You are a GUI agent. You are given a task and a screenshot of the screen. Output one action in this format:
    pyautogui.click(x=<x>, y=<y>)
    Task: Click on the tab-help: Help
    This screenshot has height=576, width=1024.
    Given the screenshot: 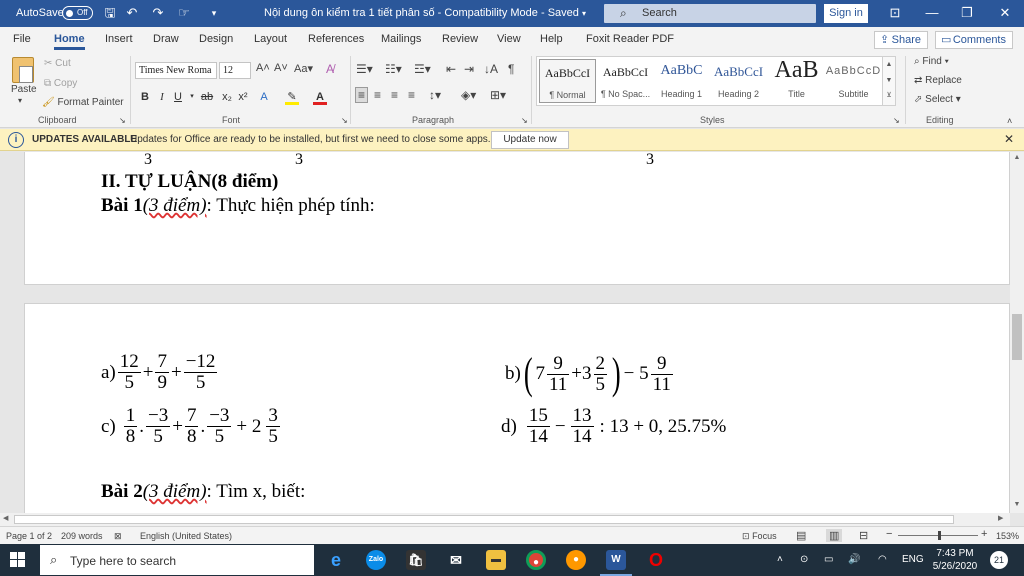 What is the action you would take?
    pyautogui.click(x=551, y=39)
    